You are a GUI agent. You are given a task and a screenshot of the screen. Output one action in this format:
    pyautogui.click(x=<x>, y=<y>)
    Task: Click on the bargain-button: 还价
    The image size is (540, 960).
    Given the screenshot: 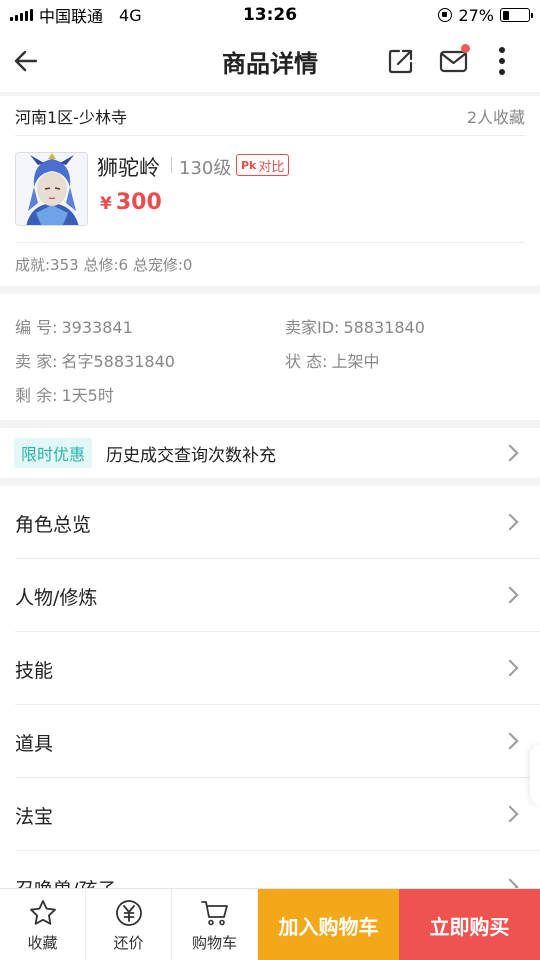 What is the action you would take?
    pyautogui.click(x=129, y=924)
    